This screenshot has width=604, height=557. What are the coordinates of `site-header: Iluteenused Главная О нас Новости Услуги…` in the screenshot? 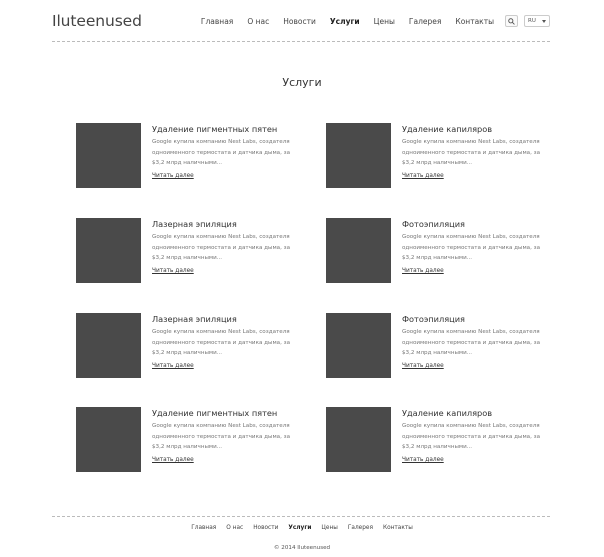 It's located at (301, 21).